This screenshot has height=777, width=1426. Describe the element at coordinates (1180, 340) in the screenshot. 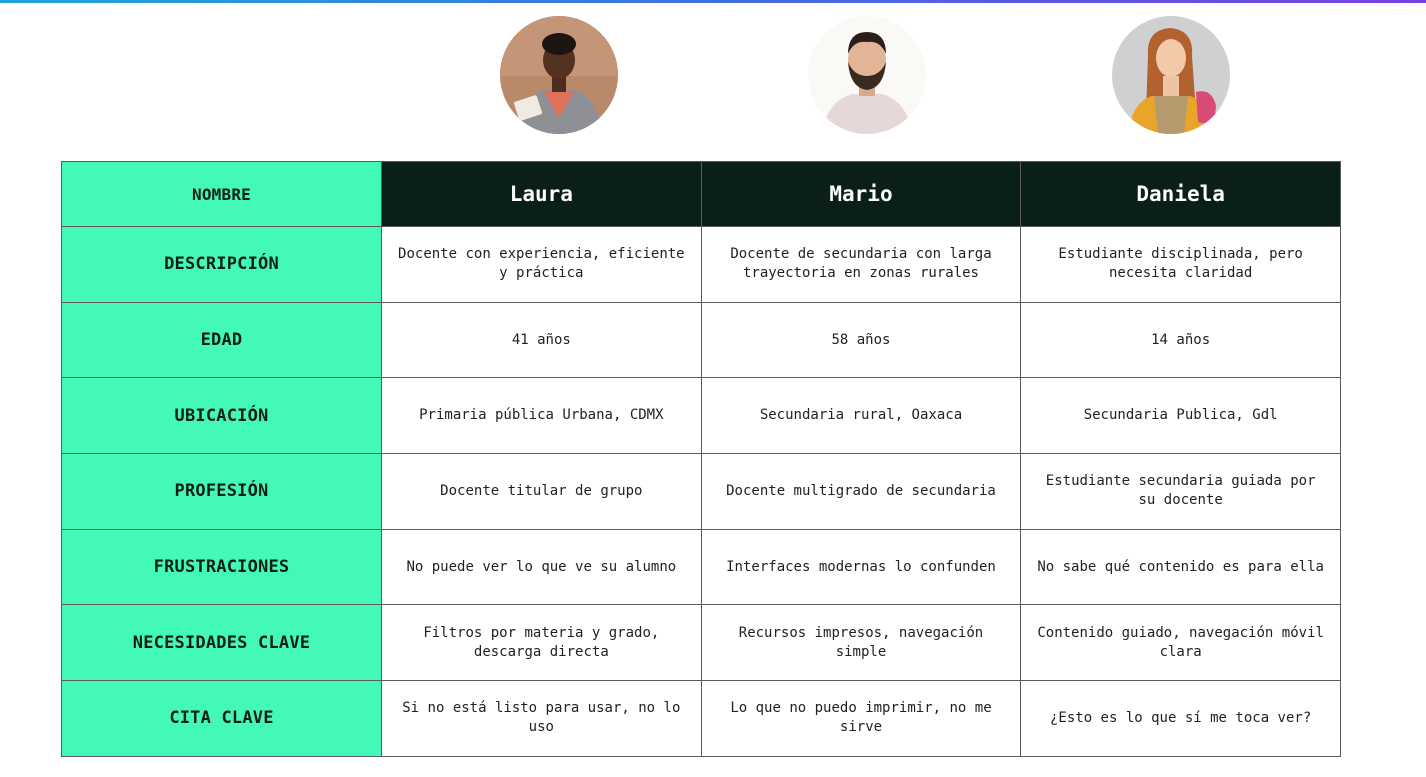

I see `age-cell: 14 años` at that location.